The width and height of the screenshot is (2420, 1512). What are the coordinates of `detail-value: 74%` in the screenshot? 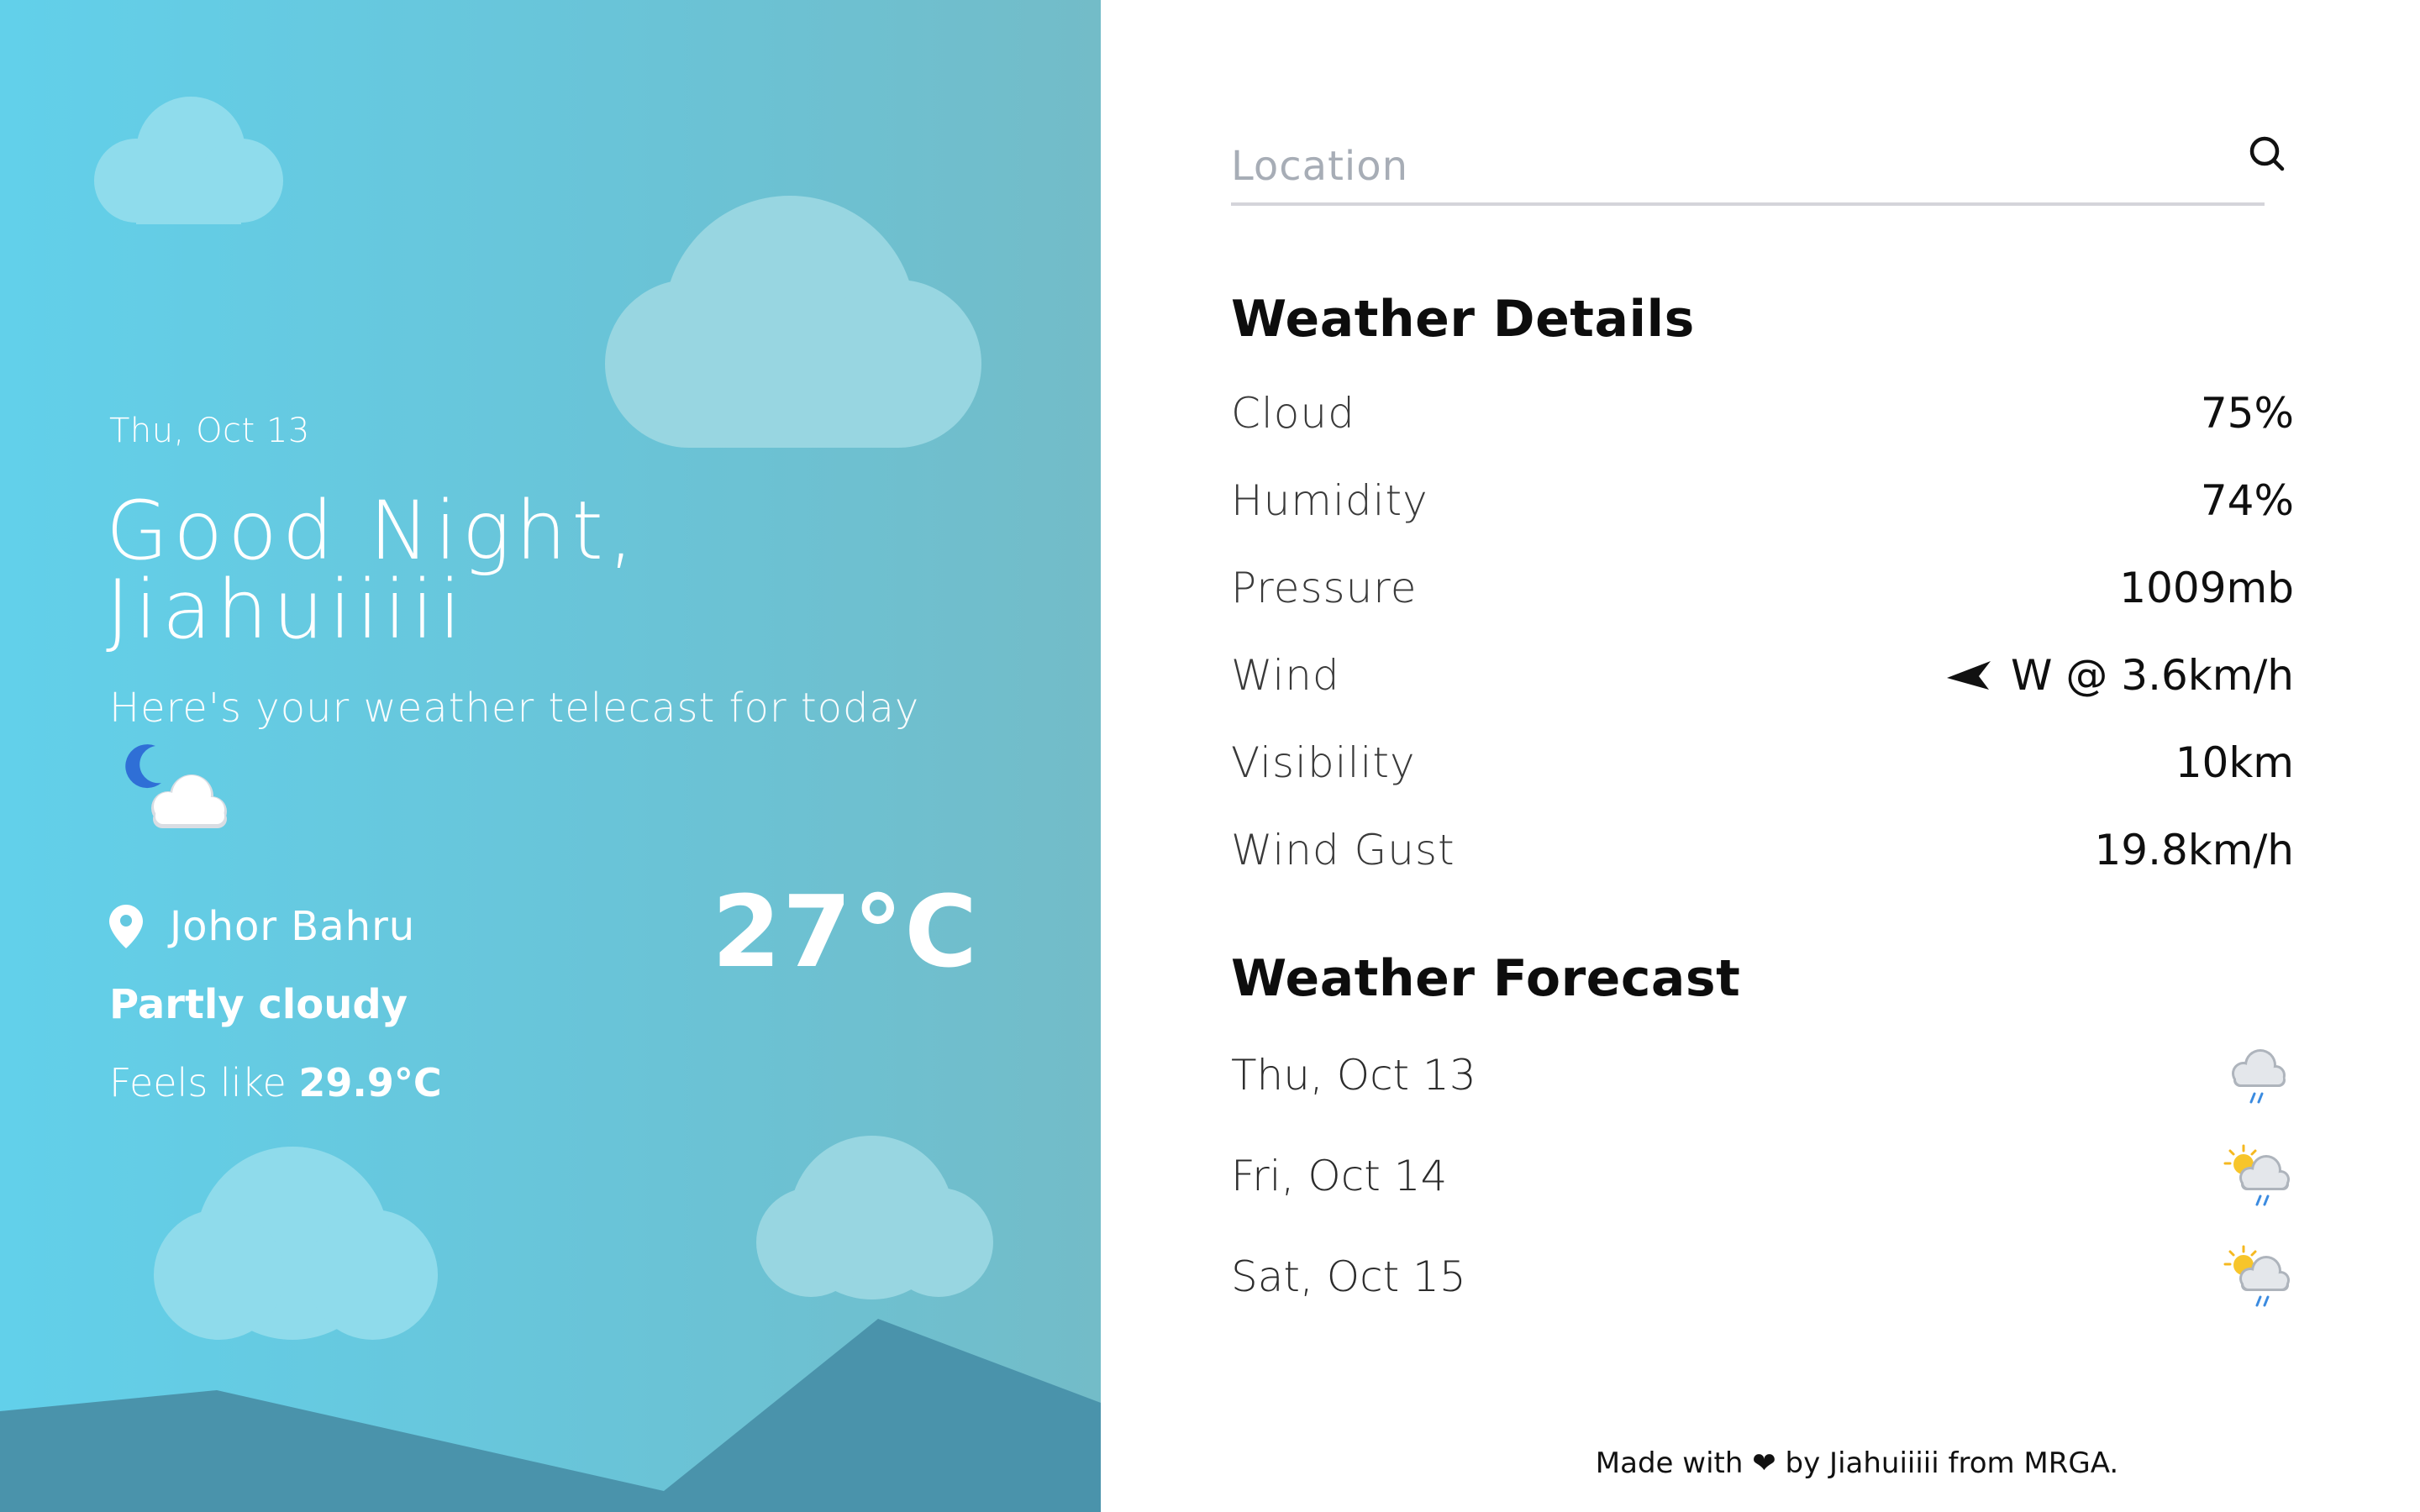 It's located at (2247, 500).